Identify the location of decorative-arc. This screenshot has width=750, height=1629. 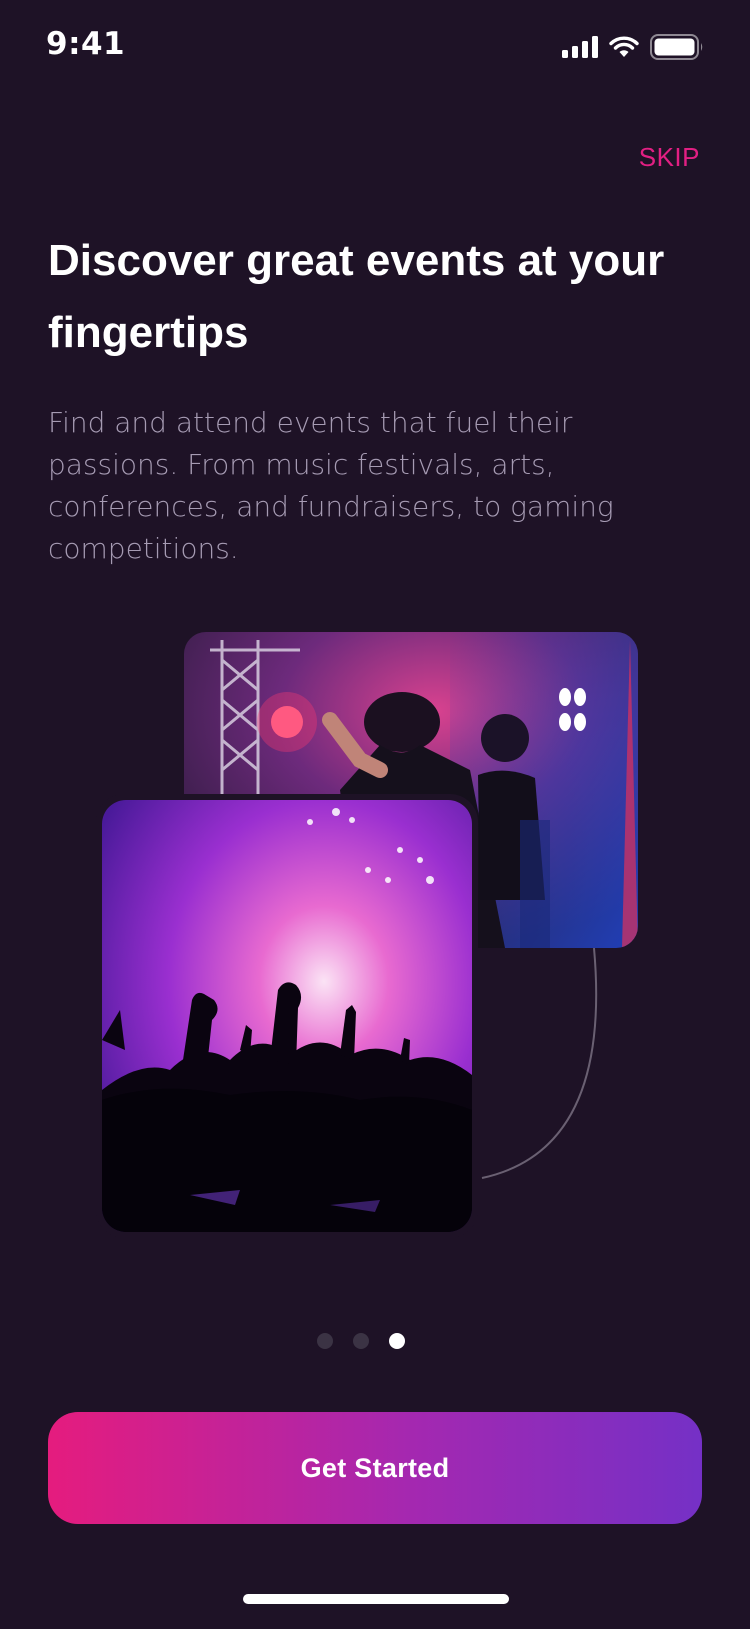
(539, 1063).